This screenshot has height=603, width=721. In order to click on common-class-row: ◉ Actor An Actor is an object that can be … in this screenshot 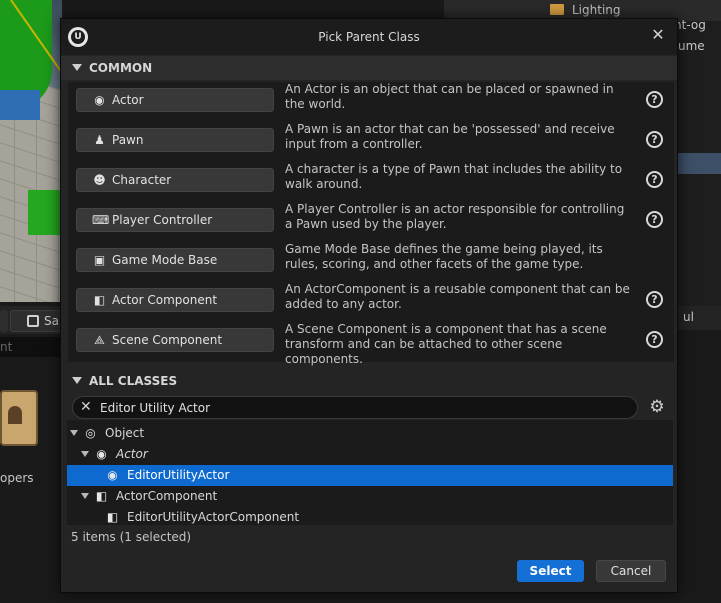, I will do `click(371, 102)`.